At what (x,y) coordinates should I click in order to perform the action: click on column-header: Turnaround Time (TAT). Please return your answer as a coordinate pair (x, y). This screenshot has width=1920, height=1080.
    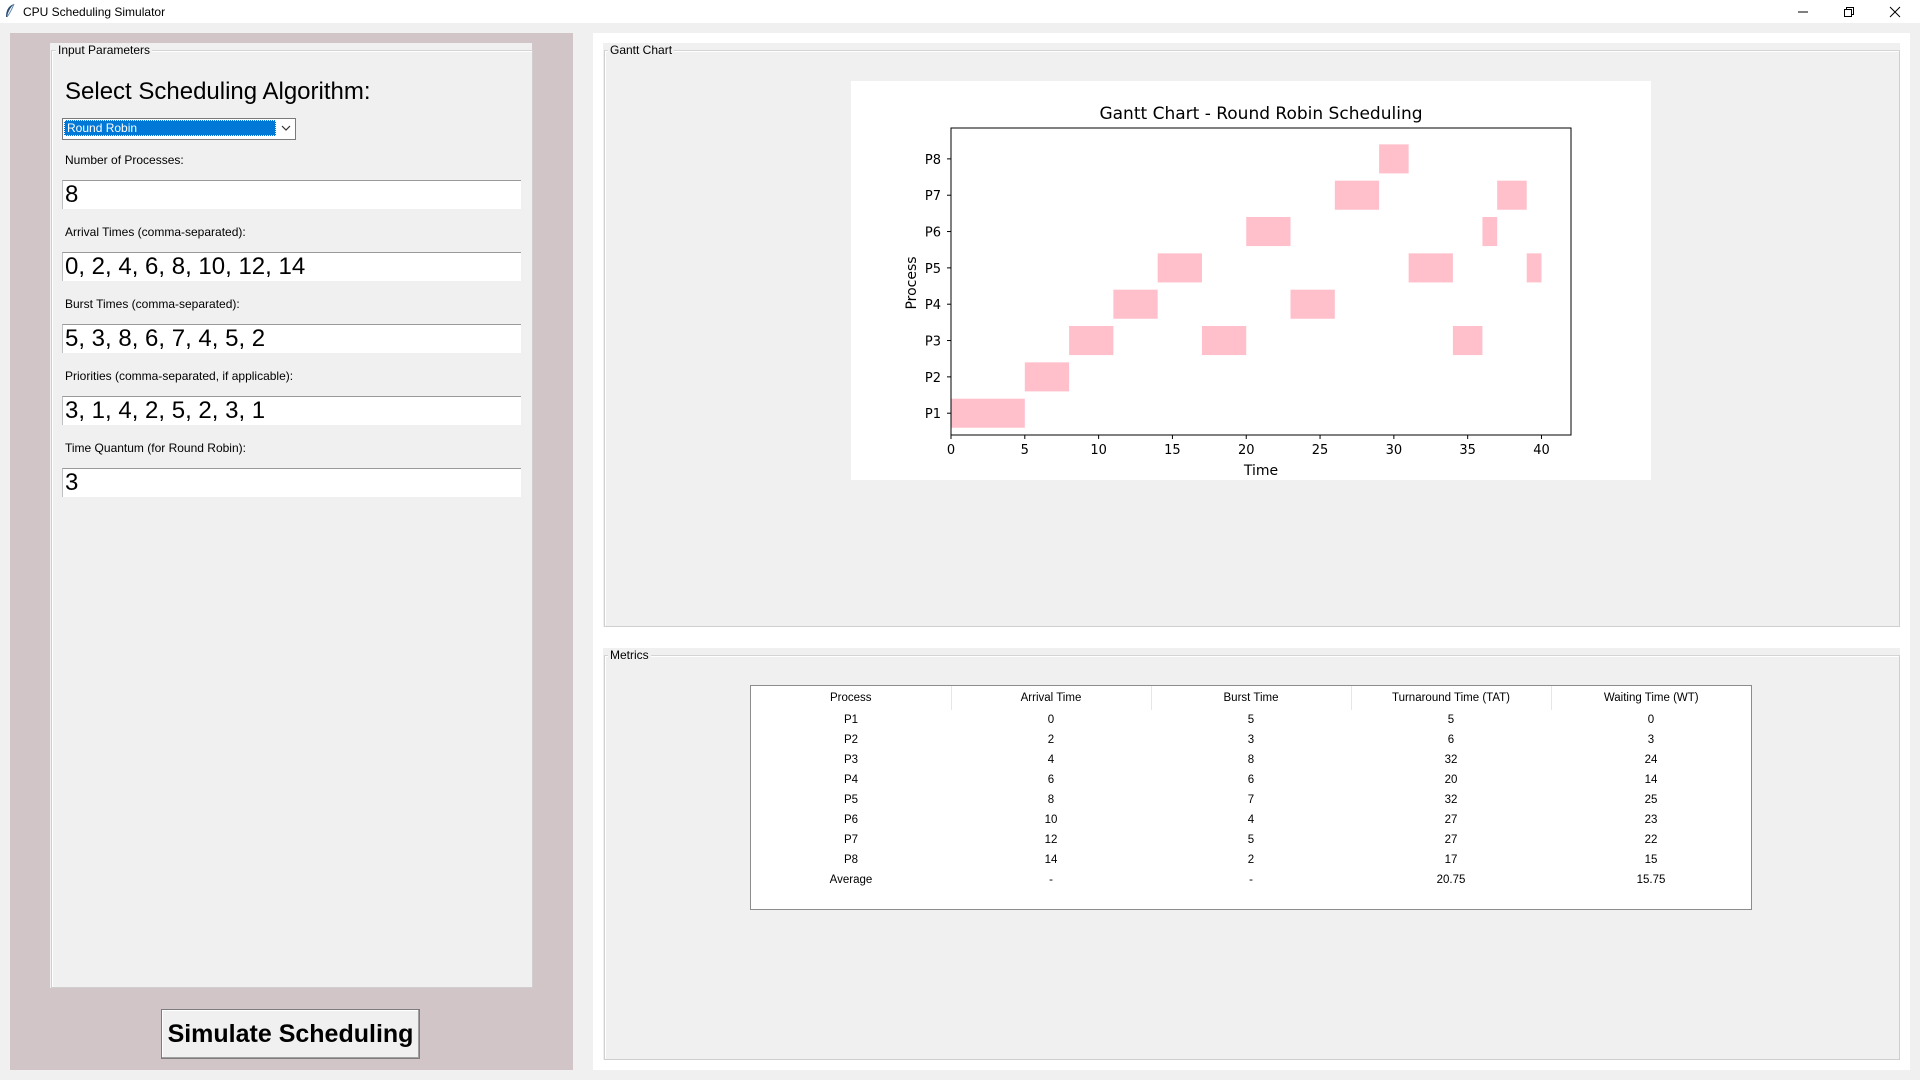
    Looking at the image, I should click on (1450, 698).